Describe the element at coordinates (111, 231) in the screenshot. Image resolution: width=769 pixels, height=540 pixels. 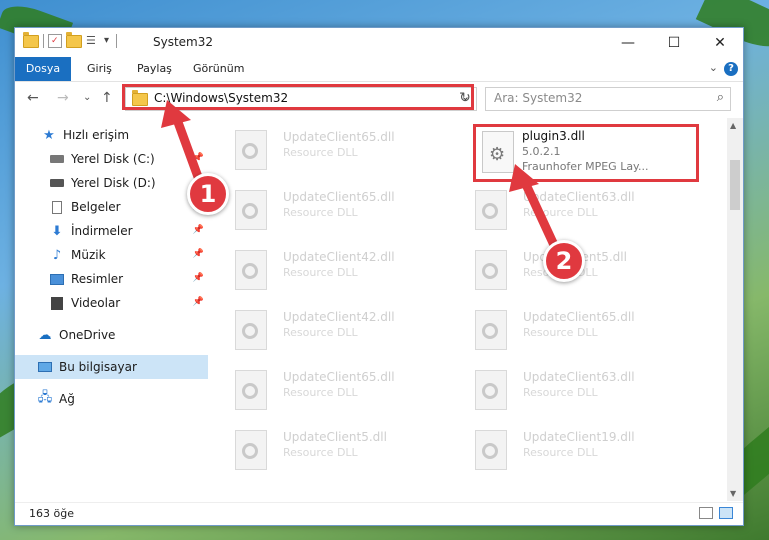
I see `sidebar-item-downloads: ⬇ İndirmeler 📌` at that location.